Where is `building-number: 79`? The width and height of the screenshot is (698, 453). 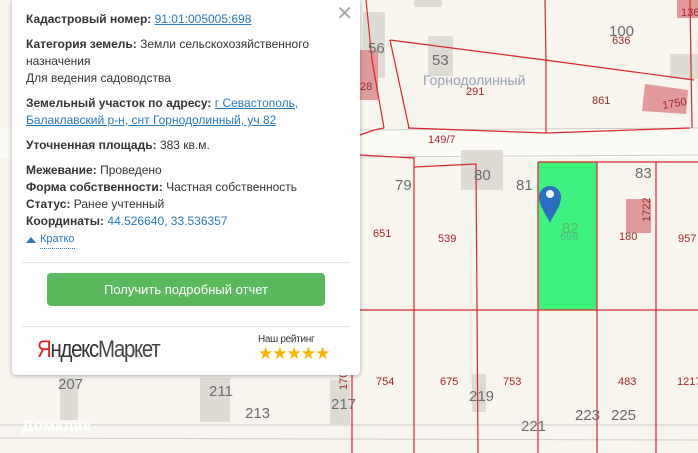
building-number: 79 is located at coordinates (403, 185).